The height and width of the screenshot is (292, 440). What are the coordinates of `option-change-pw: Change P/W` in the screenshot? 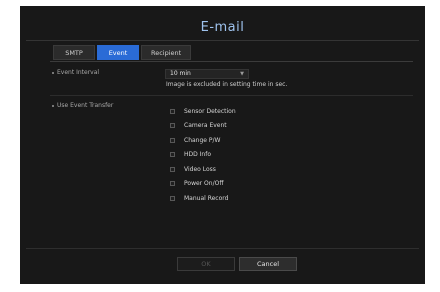 It's located at (203, 140).